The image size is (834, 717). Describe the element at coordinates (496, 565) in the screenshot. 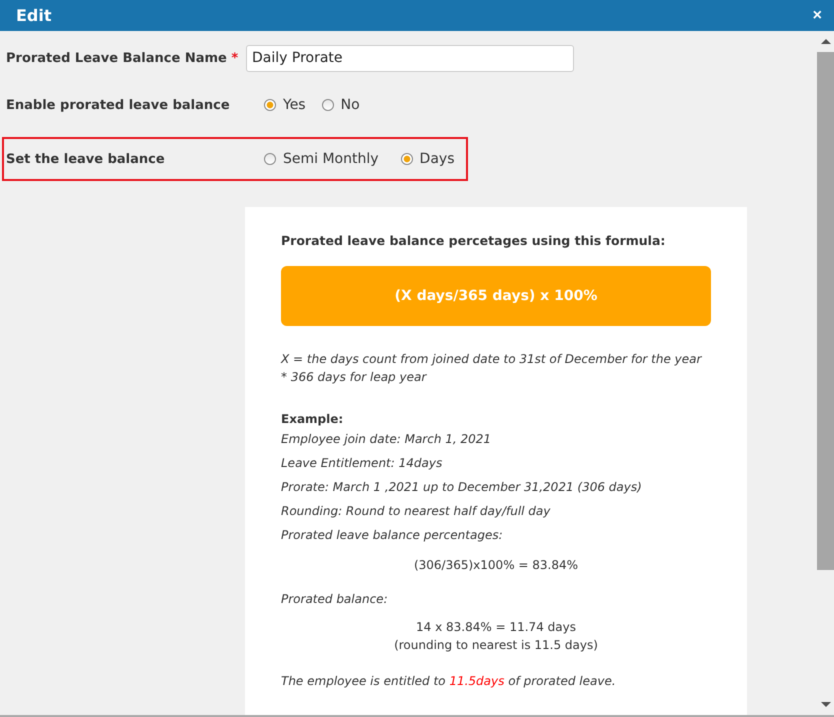

I see `calculation-text: (306/365)x100% = 83.84%` at that location.